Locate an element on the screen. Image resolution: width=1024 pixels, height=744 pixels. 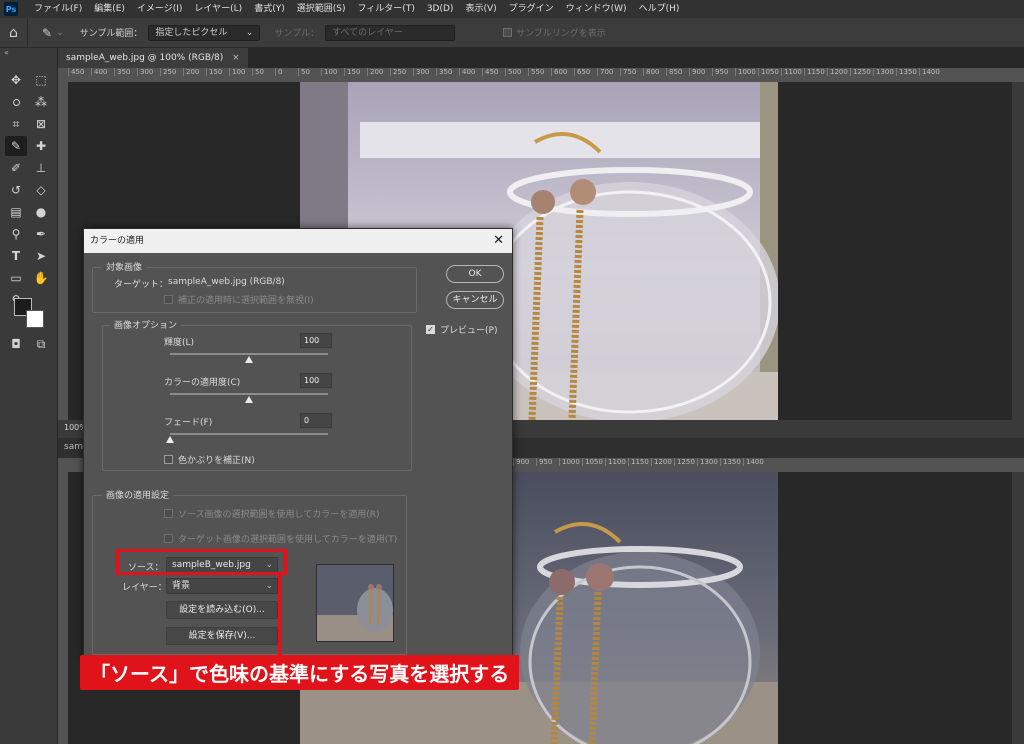
marquee-tool-icon: ⬚ is located at coordinates (41, 80).